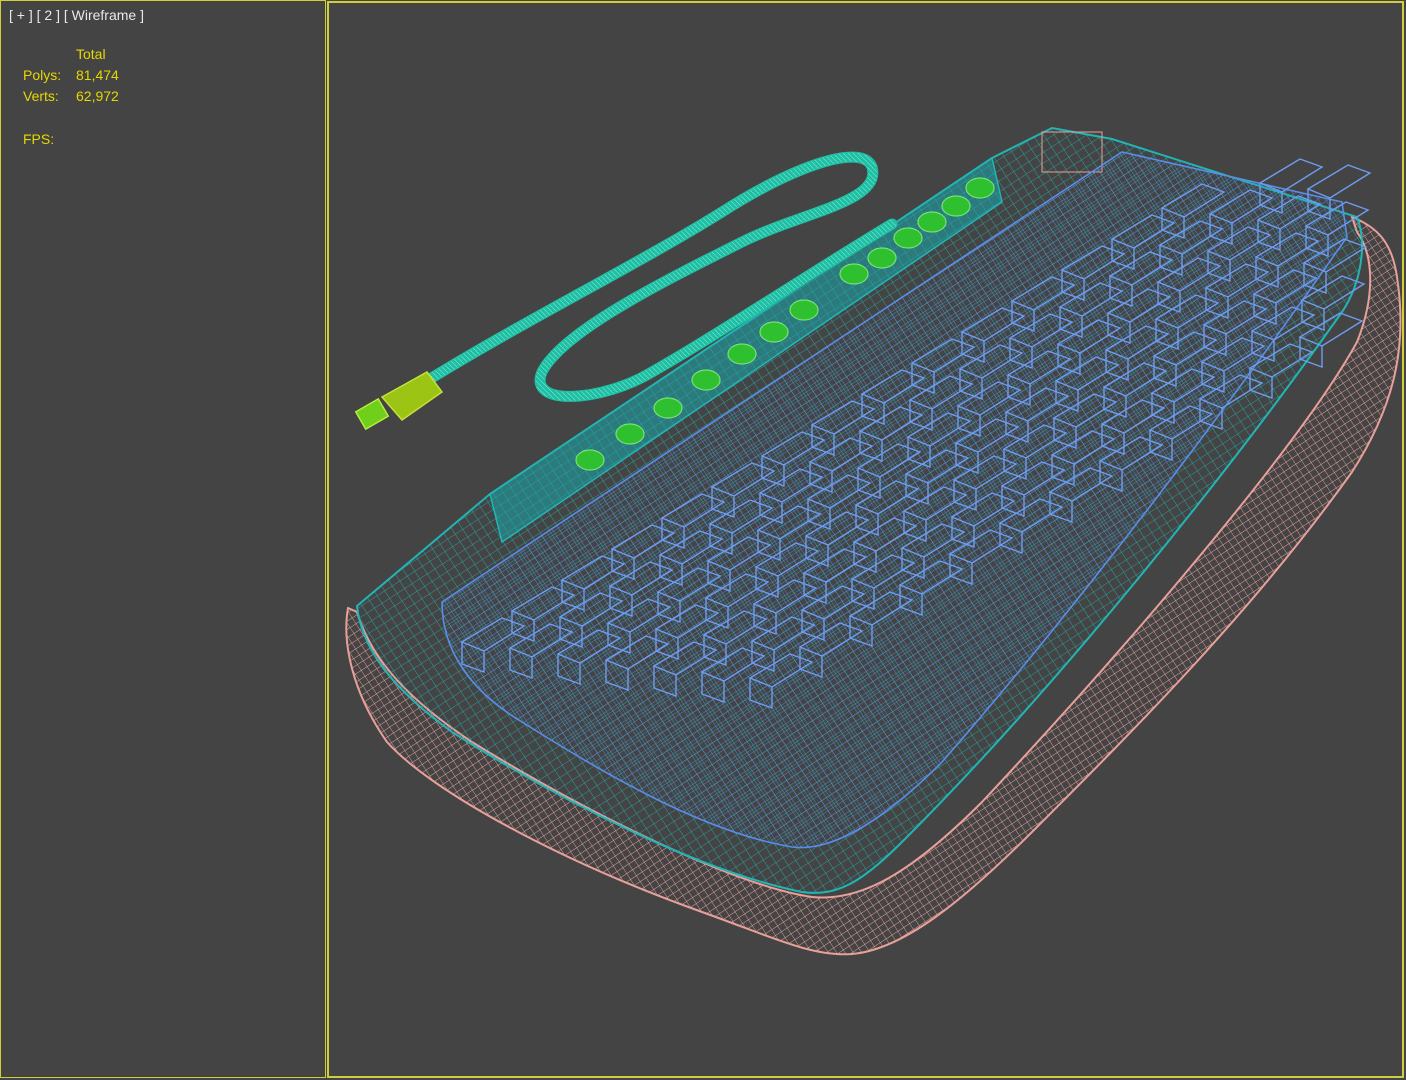  I want to click on fps-label: FPS:, so click(39, 139).